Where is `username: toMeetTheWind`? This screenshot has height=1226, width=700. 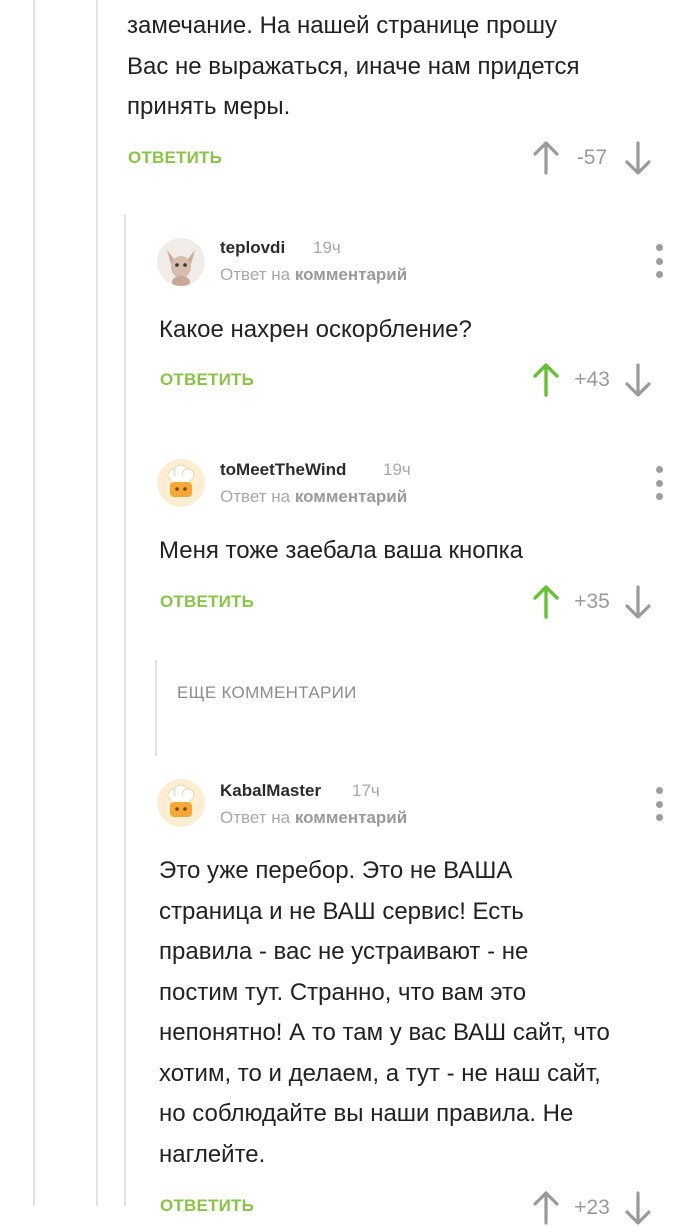
username: toMeetTheWind is located at coordinates (283, 470).